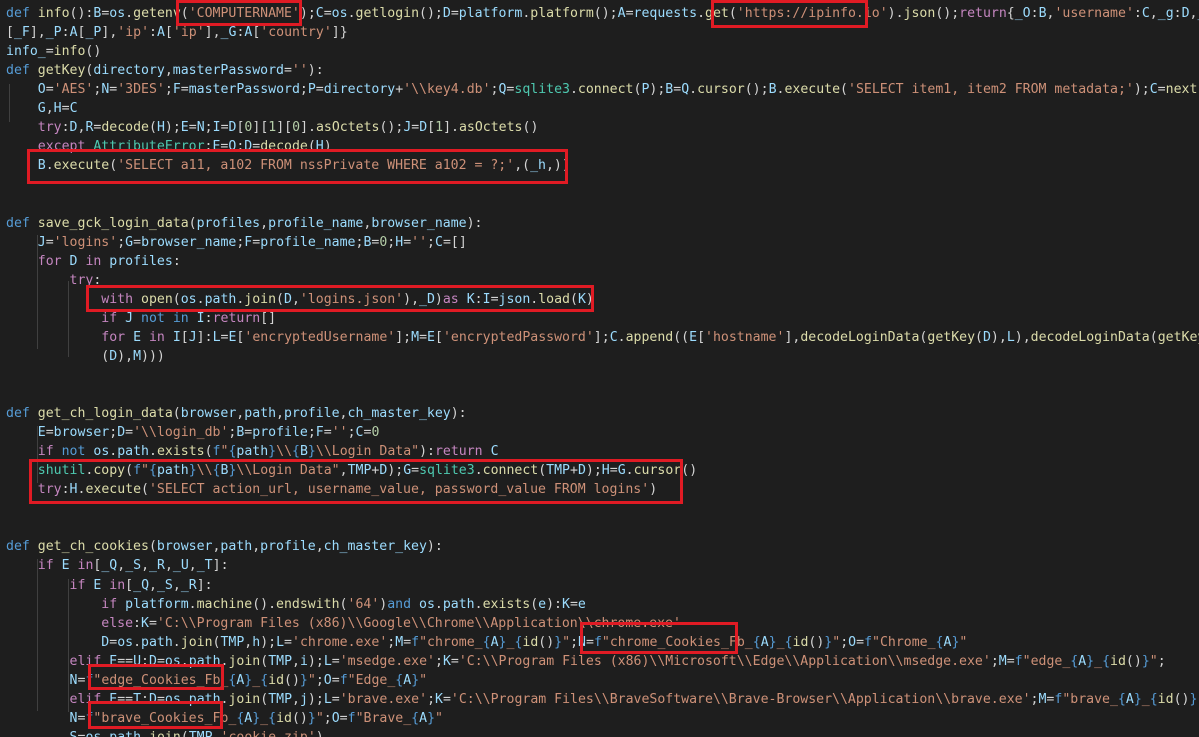  What do you see at coordinates (391, 128) in the screenshot?
I see `code-token: ();` at bounding box center [391, 128].